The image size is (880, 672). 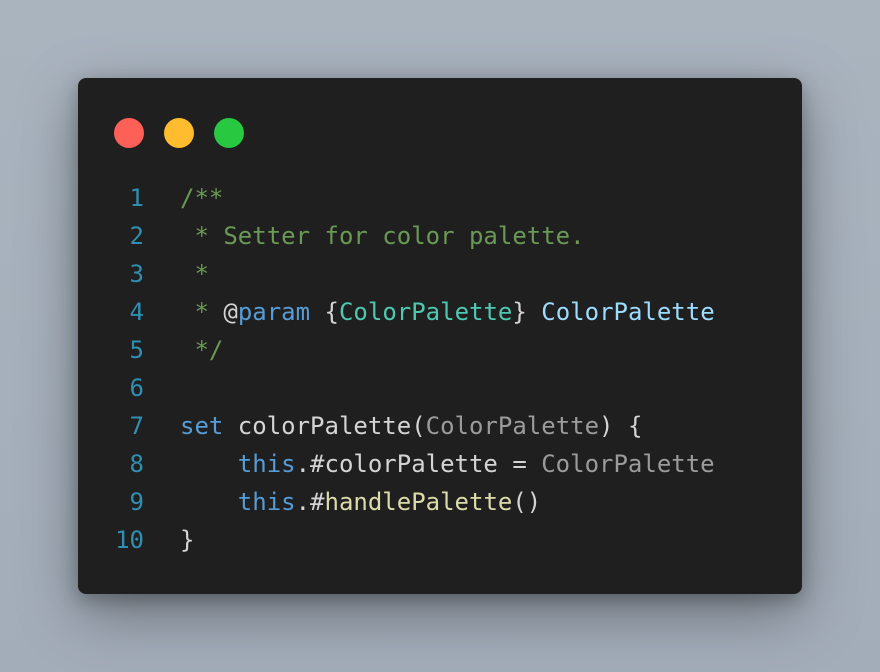 I want to click on code-token-default: .#colorPalette =, so click(x=418, y=464).